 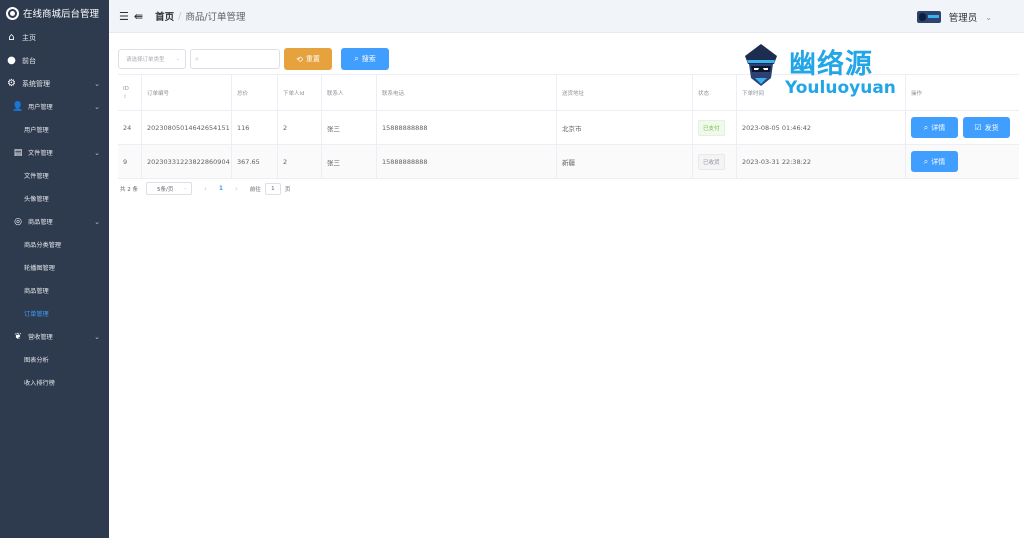 What do you see at coordinates (18, 106) in the screenshot?
I see `user-icon: 👤` at bounding box center [18, 106].